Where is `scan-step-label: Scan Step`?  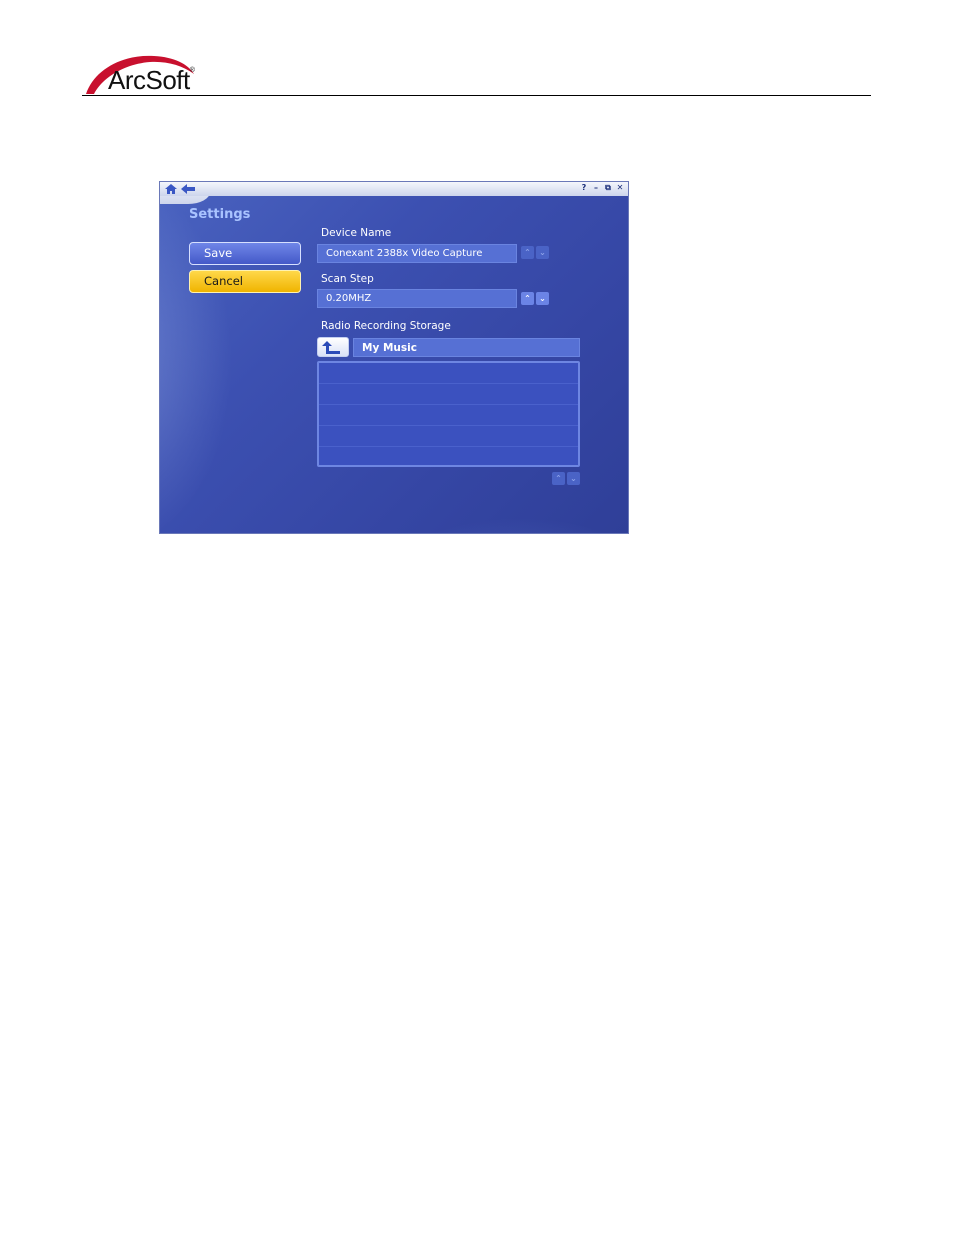
scan-step-label: Scan Step is located at coordinates (347, 279).